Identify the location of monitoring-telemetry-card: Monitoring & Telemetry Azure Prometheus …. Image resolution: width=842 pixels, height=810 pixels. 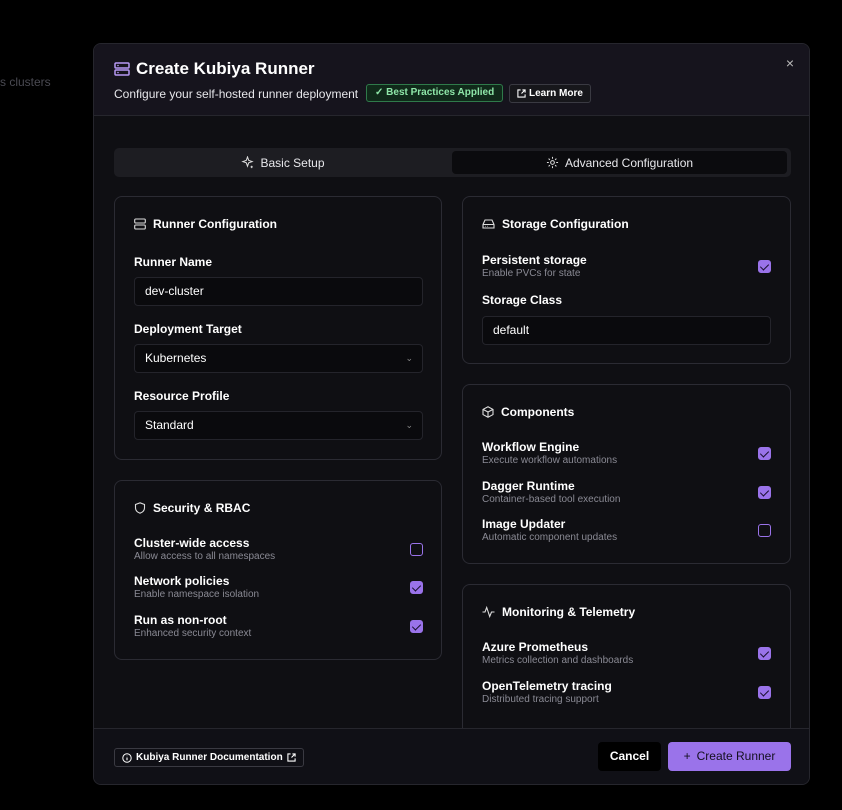
(626, 664).